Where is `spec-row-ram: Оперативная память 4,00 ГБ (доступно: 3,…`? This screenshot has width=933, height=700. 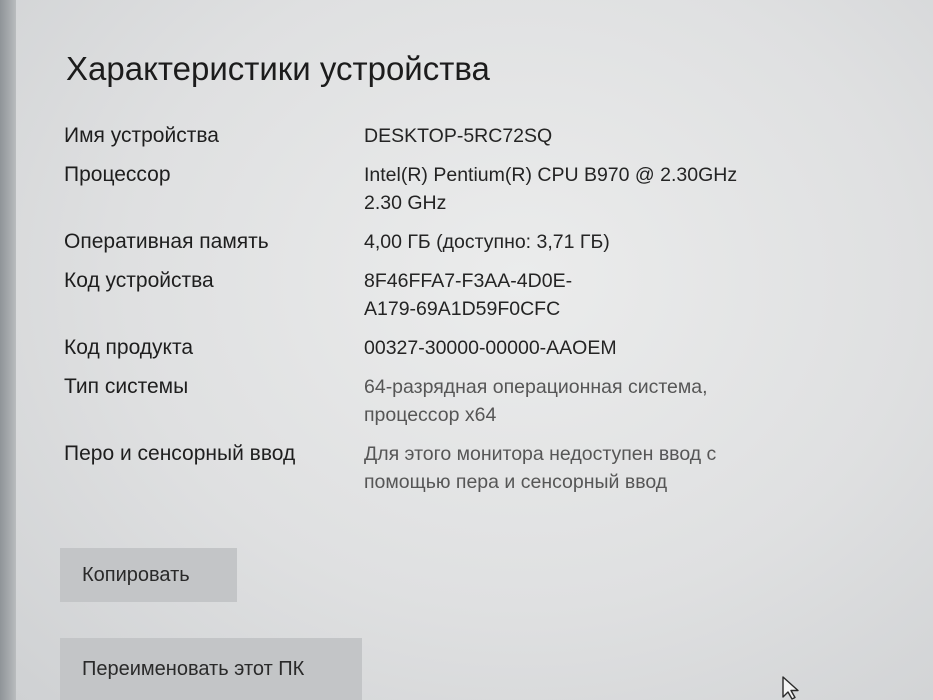
spec-row-ram: Оперативная память 4,00 ГБ (доступно: 3,… is located at coordinates (494, 242).